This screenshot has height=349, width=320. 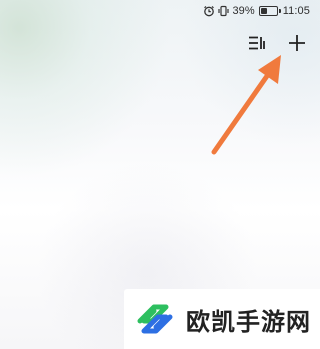 I want to click on battery-icon, so click(x=269, y=11).